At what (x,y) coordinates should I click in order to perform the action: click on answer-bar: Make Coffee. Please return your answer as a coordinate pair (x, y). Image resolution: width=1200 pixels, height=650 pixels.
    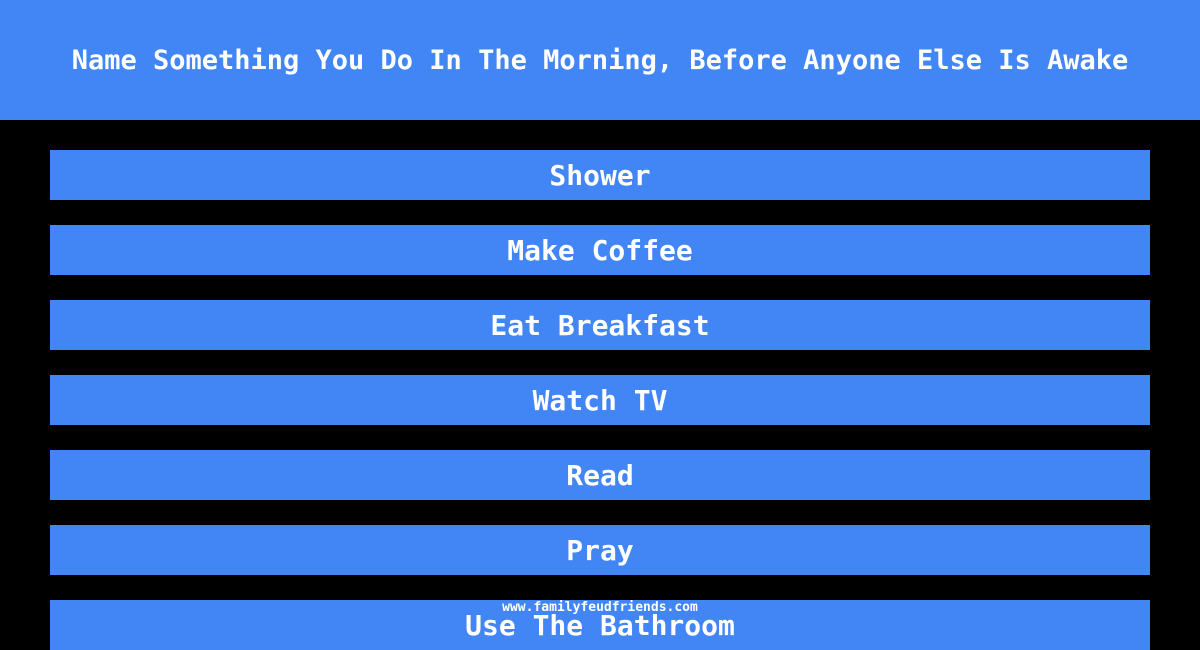
    Looking at the image, I should click on (600, 250).